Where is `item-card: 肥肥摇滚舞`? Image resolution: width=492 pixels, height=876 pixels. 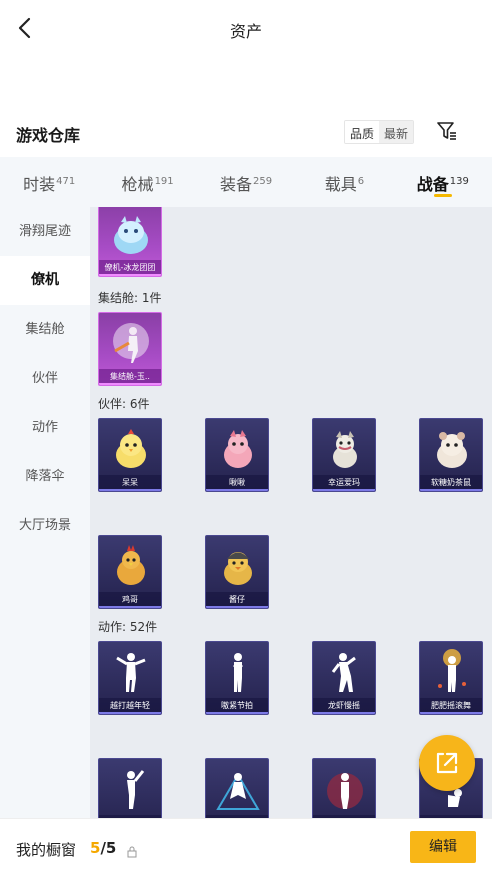 item-card: 肥肥摇滚舞 is located at coordinates (451, 678).